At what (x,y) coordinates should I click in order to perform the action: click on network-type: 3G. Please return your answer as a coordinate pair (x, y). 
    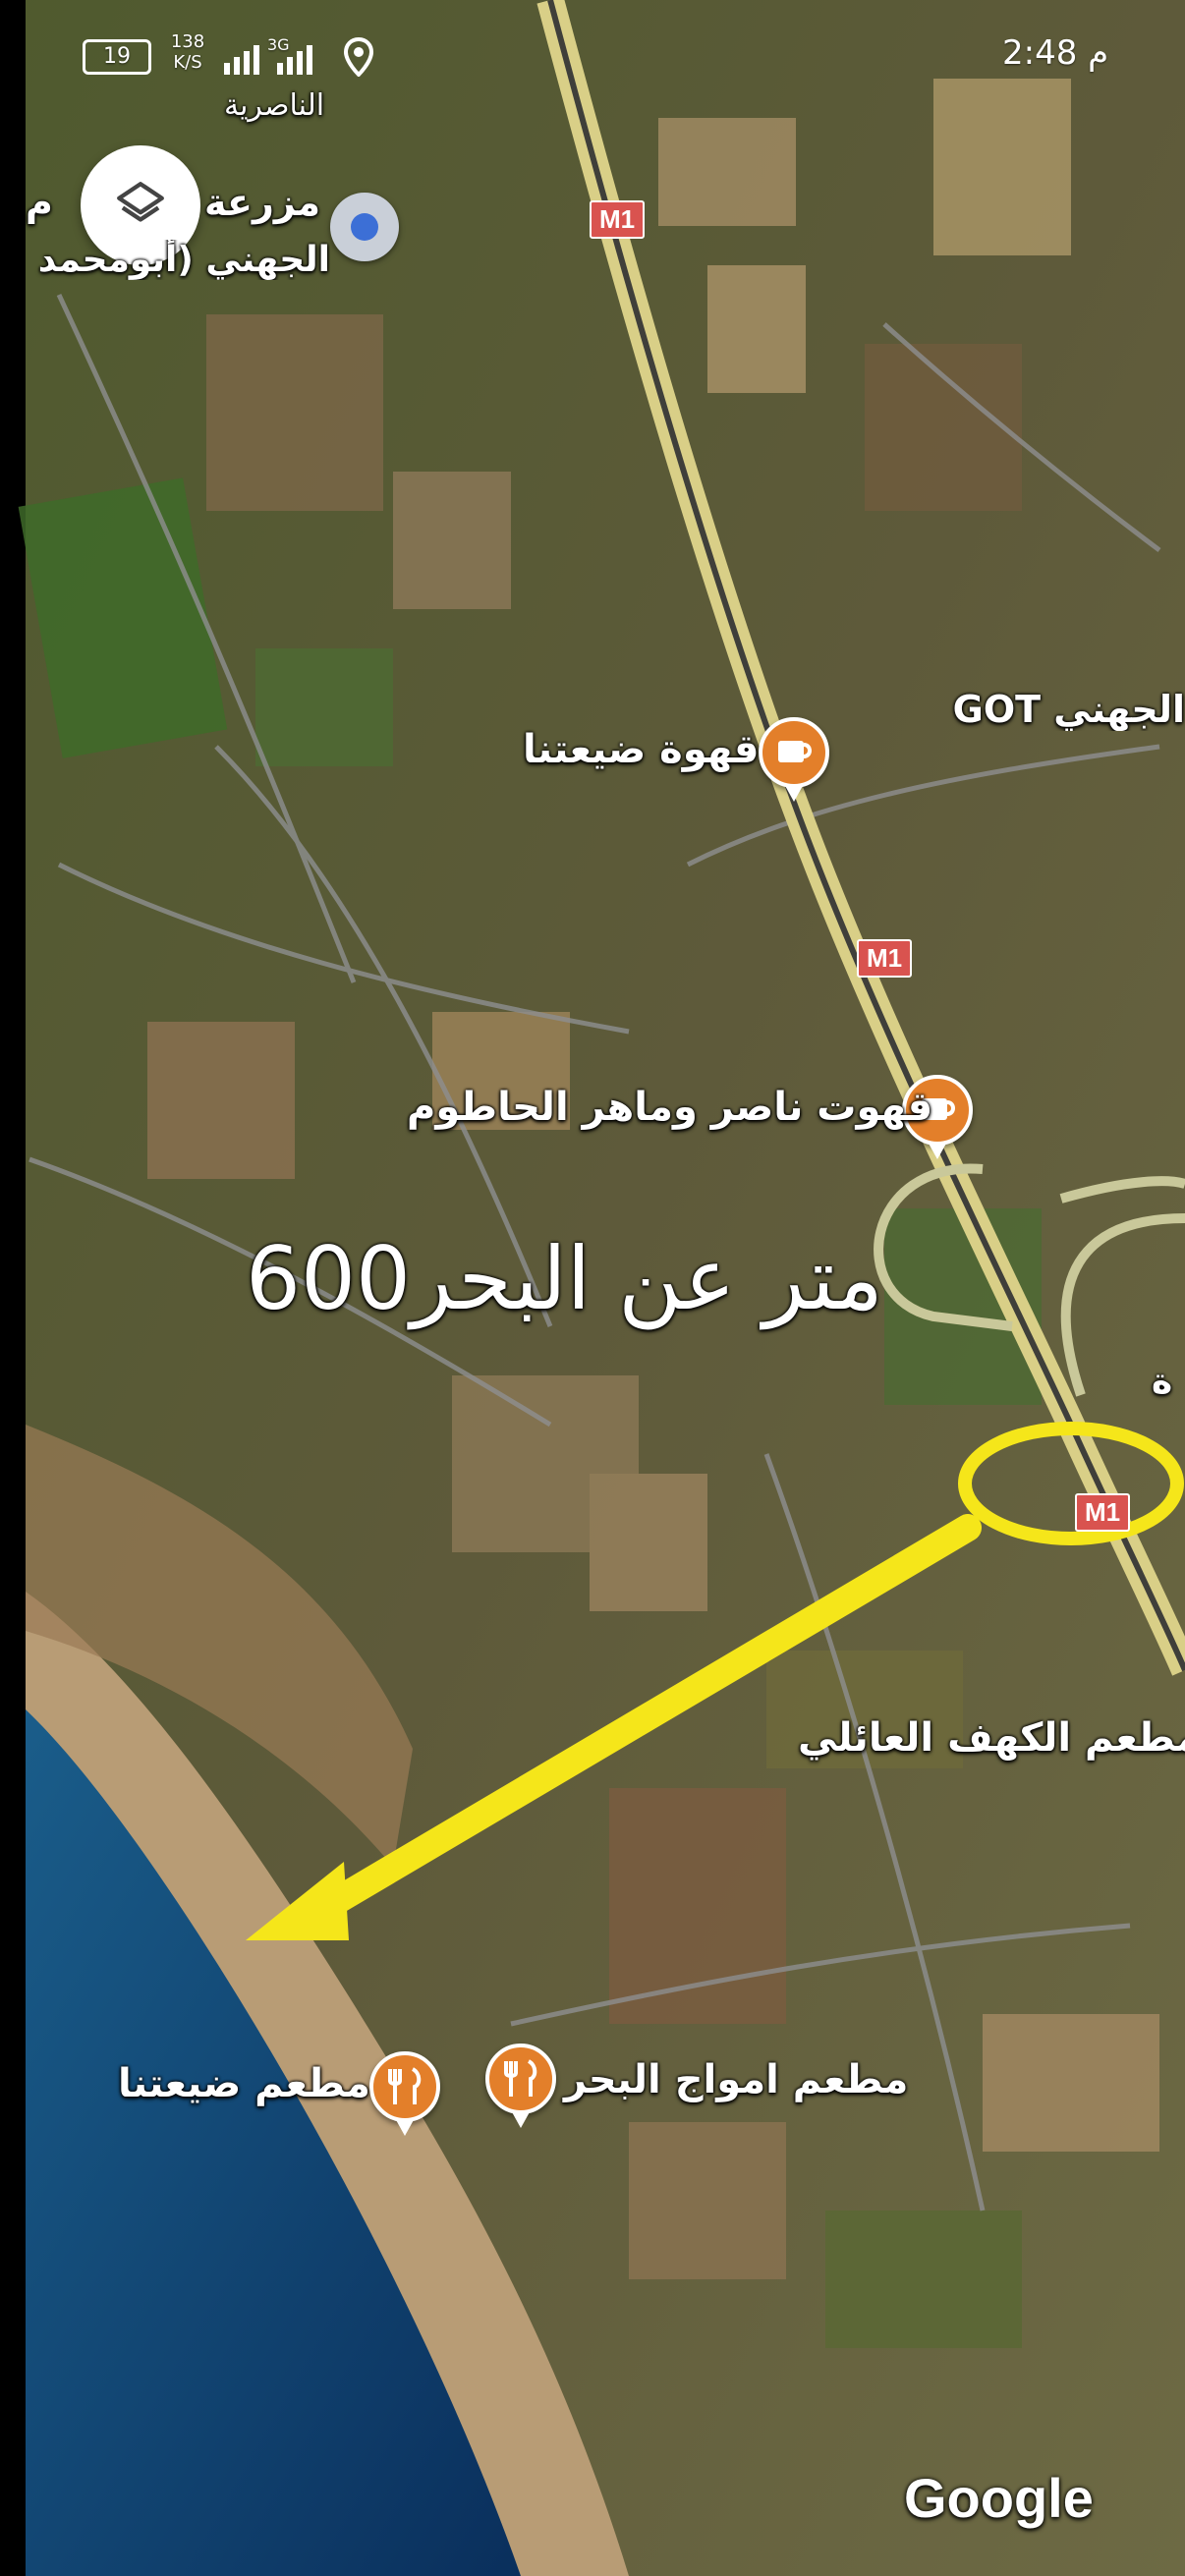
    Looking at the image, I should click on (279, 44).